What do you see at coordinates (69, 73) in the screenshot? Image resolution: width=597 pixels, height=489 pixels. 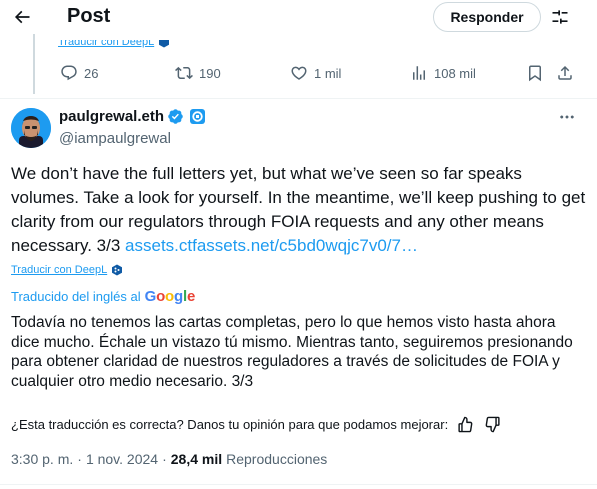 I see `comment-icon` at bounding box center [69, 73].